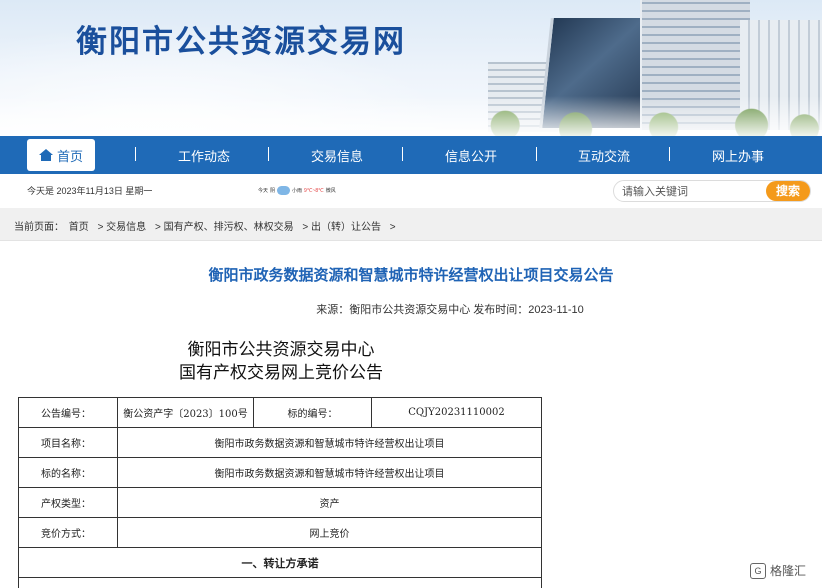 Image resolution: width=822 pixels, height=588 pixels. I want to click on table-row, so click(280, 582).